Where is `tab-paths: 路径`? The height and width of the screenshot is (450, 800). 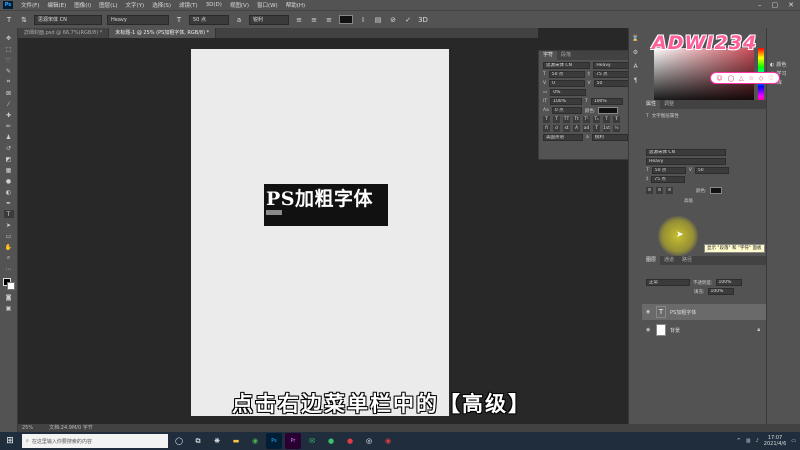
tab-paths: 路径 is located at coordinates (687, 260).